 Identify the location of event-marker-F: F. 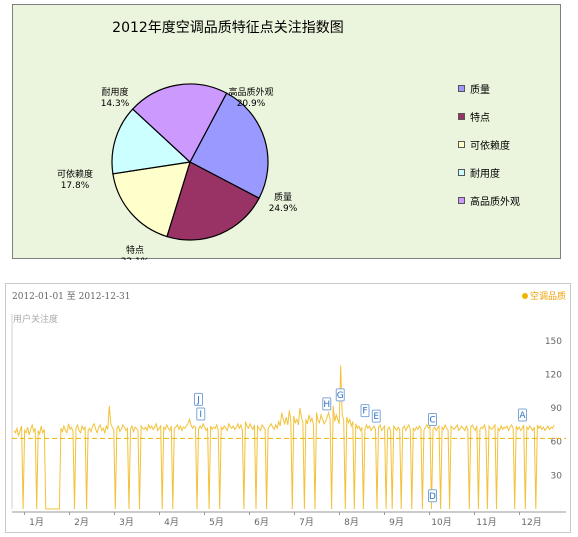
(365, 411).